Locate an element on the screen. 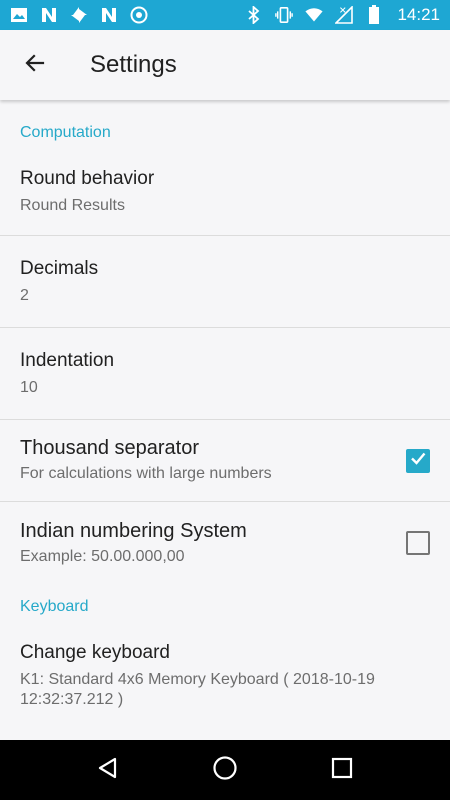 The height and width of the screenshot is (800, 450). pref-title: Decimals is located at coordinates (59, 268).